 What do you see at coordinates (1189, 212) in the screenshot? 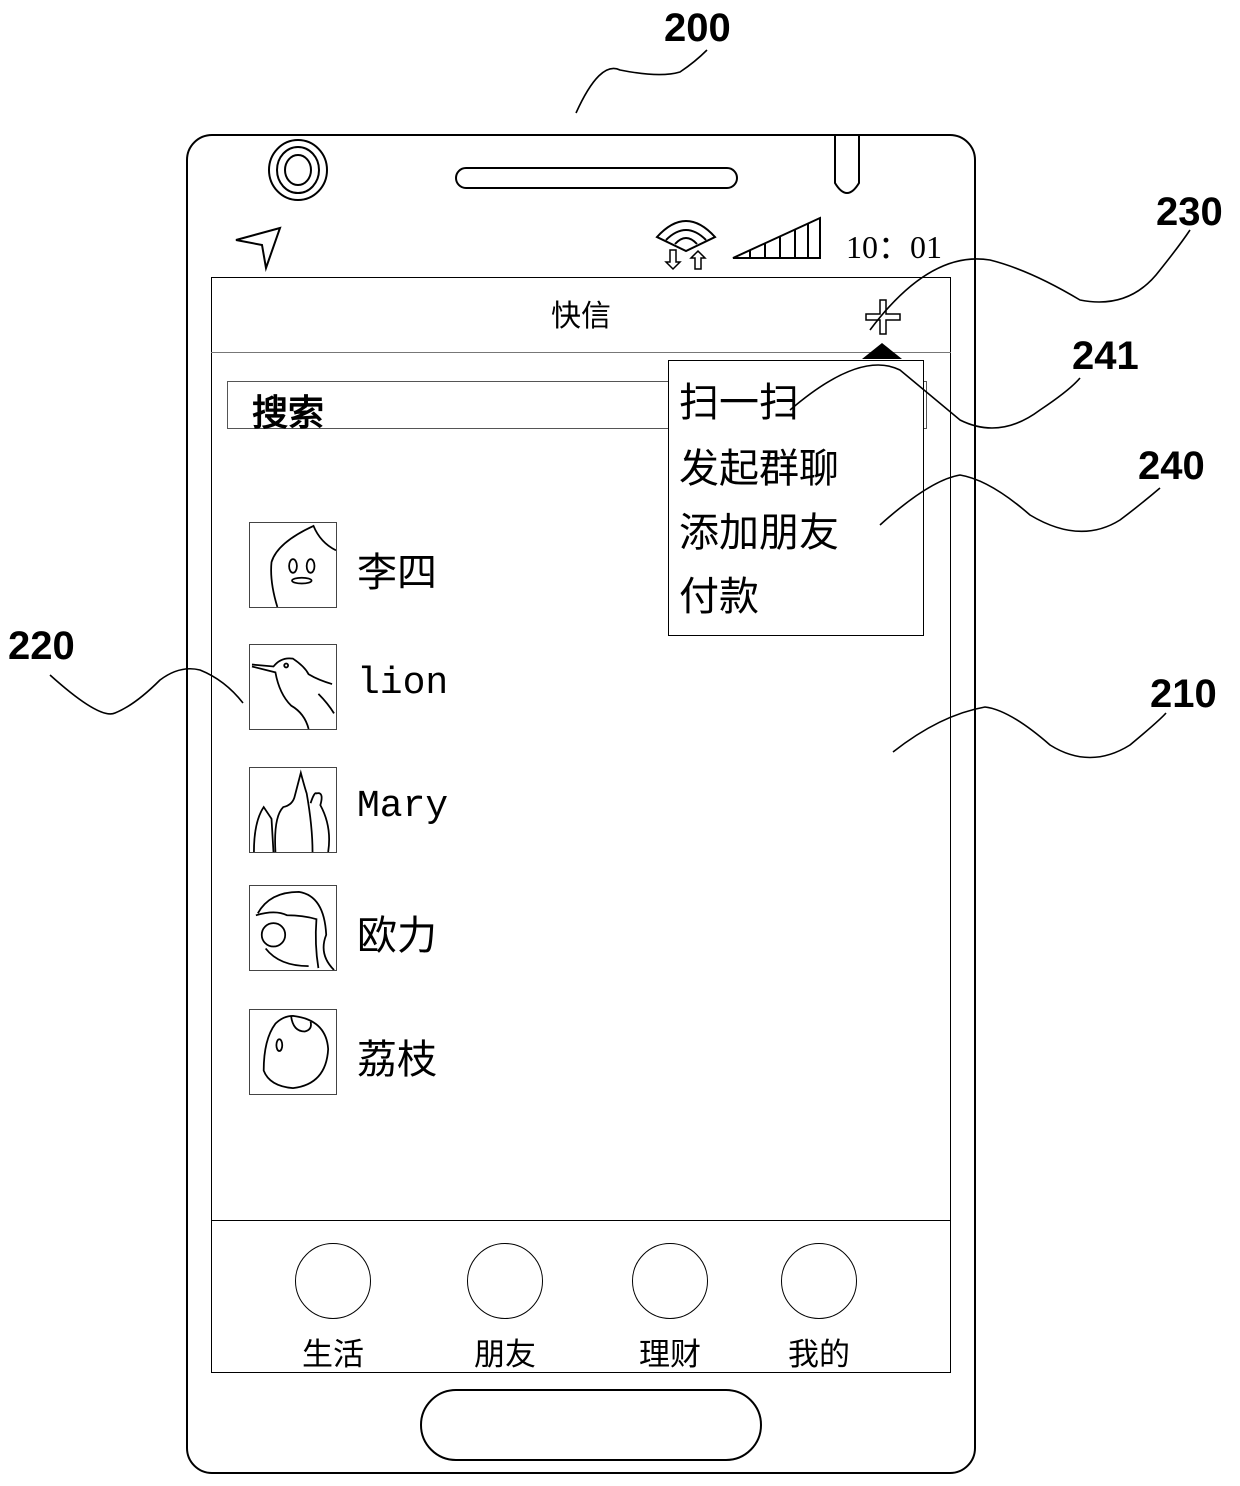
I see `ref-label-230: 230` at bounding box center [1189, 212].